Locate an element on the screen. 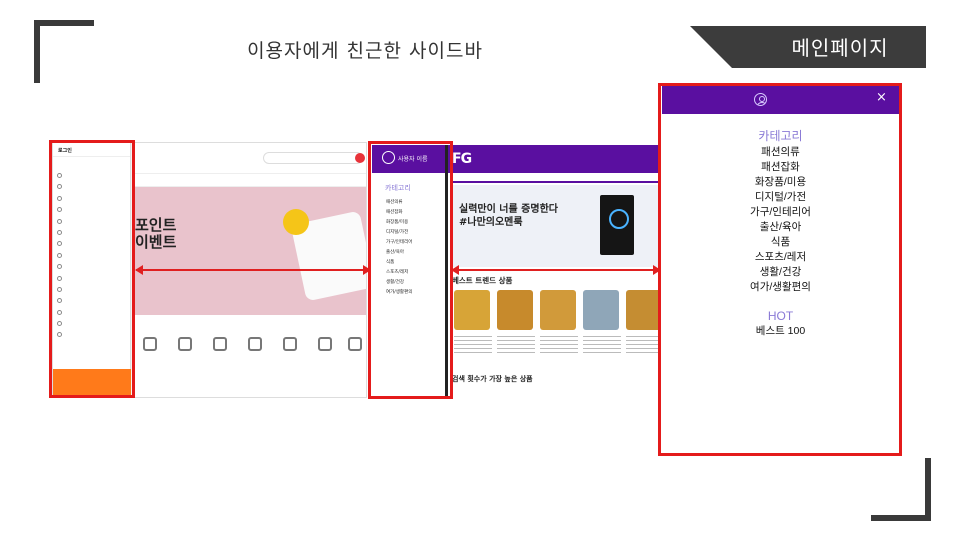 The width and height of the screenshot is (960, 540). slide-title: 이용자에게 친근한 사이드바 is located at coordinates (365, 51).